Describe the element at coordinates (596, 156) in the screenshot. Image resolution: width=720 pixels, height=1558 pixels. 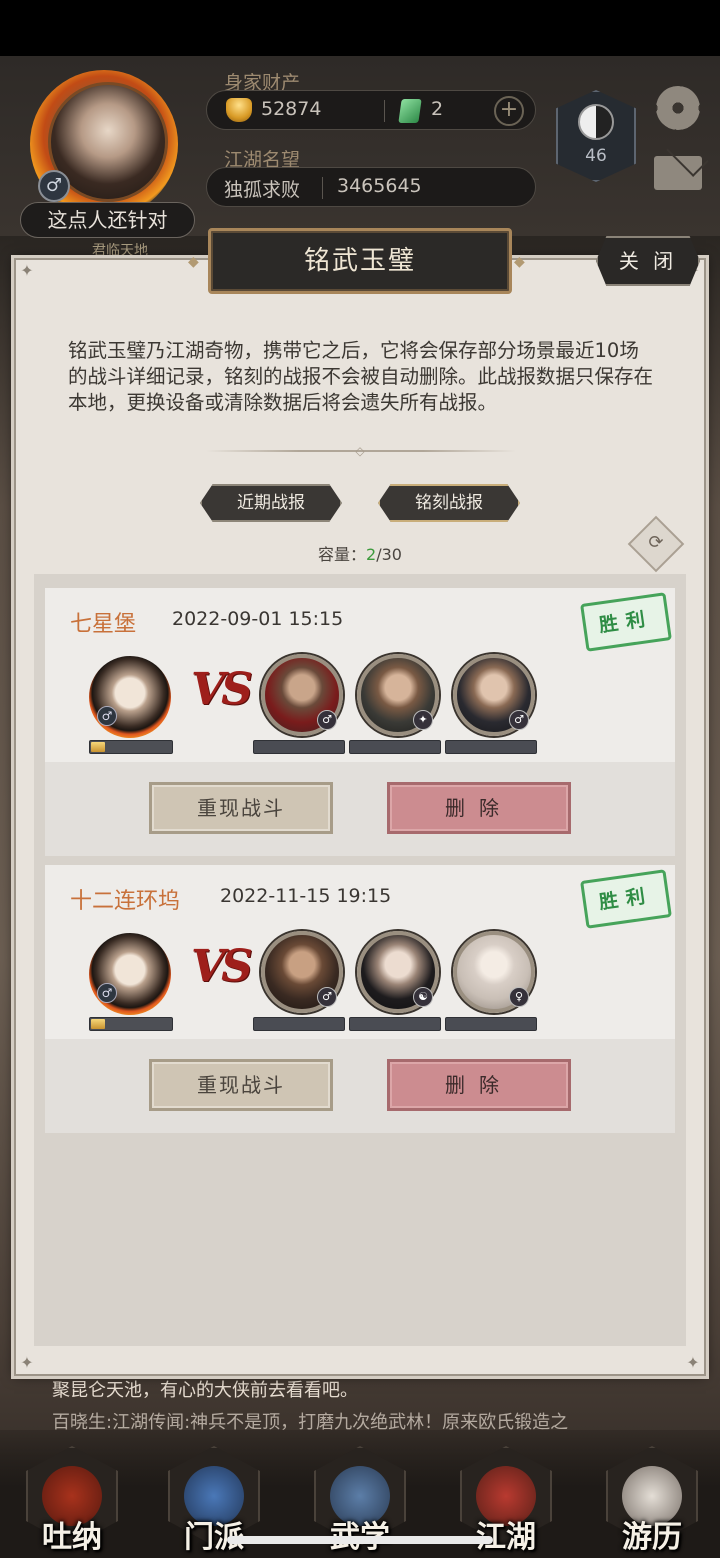
I see `sect-level: 46` at that location.